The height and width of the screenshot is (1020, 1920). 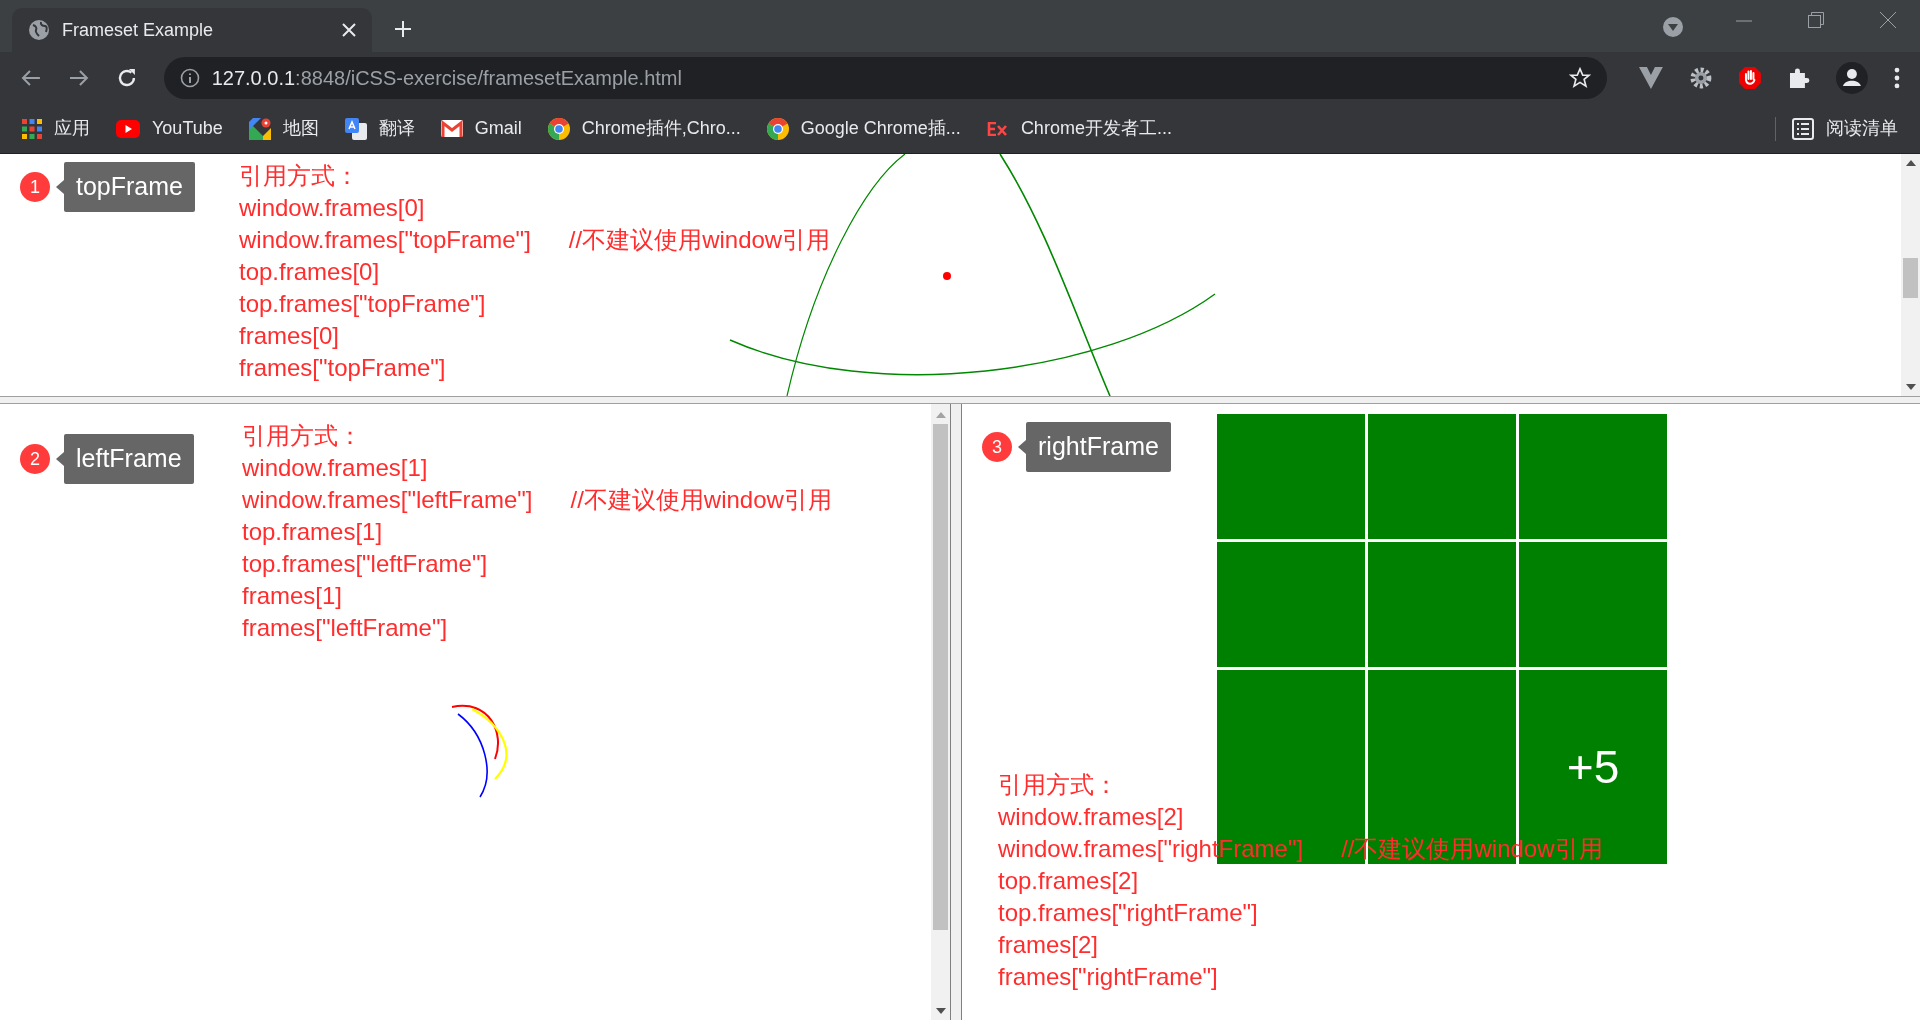 I want to click on ex-letters-icon, so click(x=997, y=128).